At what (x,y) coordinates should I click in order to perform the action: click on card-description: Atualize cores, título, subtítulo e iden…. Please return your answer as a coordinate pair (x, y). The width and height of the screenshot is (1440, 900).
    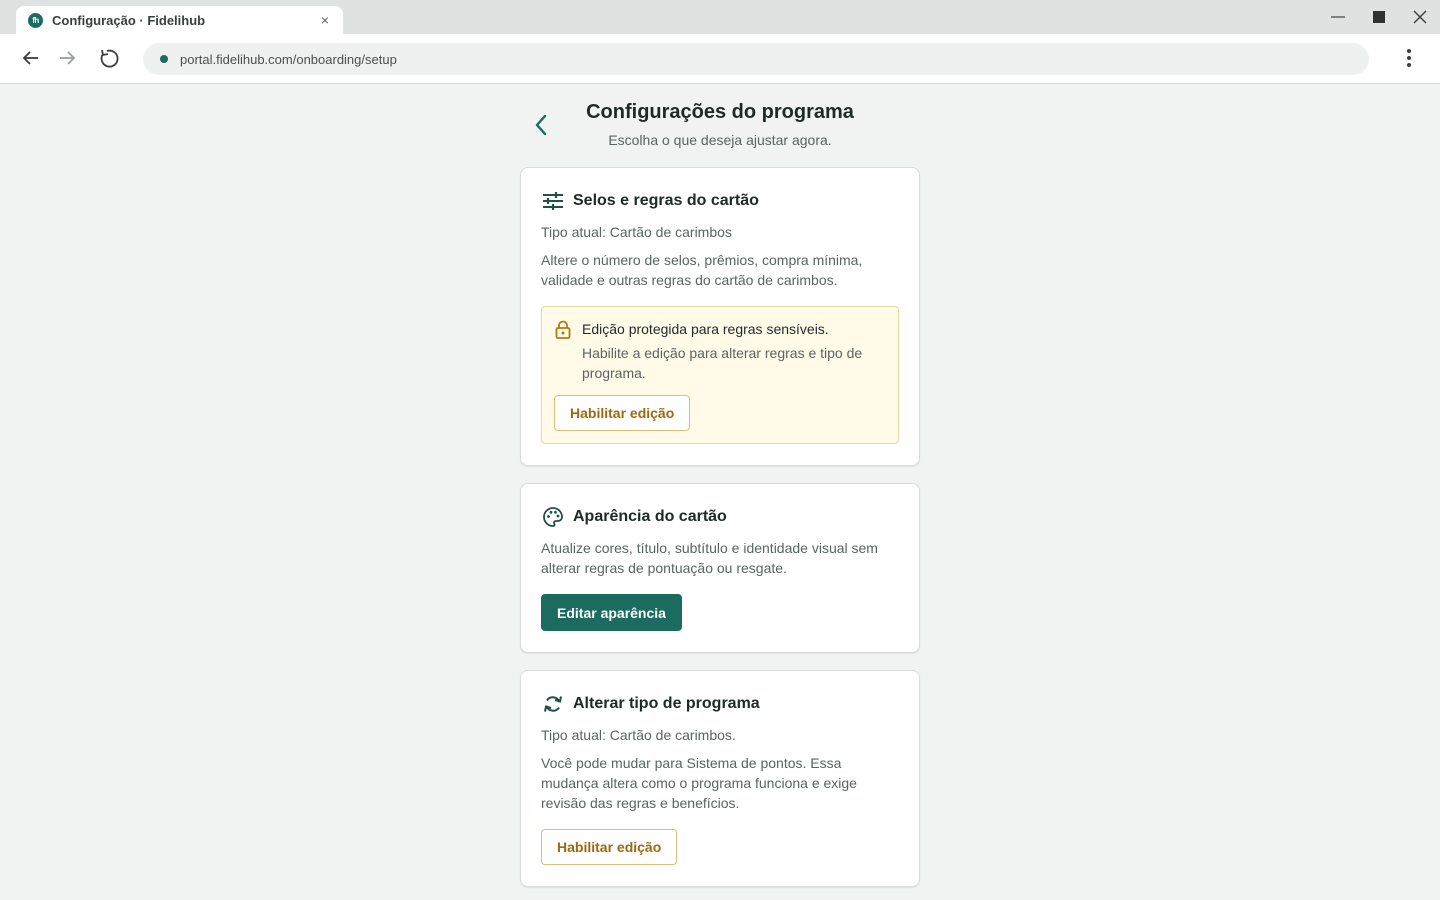
    Looking at the image, I should click on (709, 558).